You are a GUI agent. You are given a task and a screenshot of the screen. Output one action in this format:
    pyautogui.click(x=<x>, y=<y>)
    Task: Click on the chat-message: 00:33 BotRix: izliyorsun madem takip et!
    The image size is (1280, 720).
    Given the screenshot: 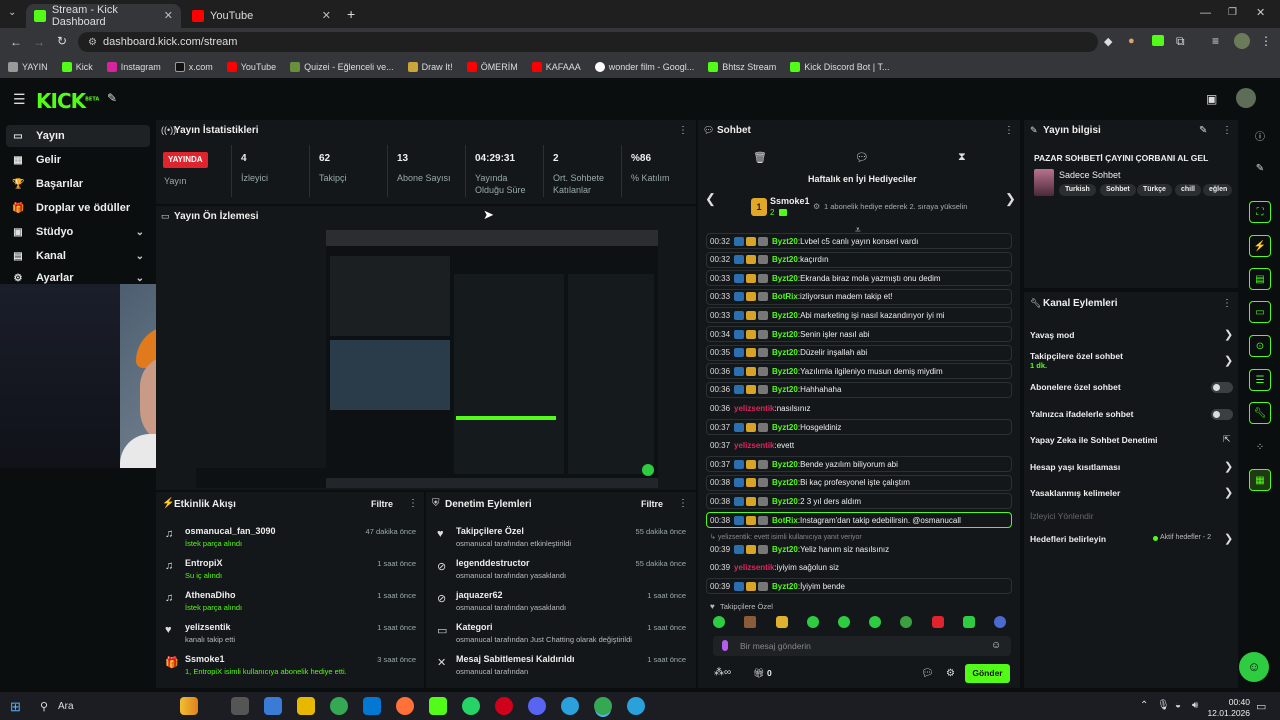 What is the action you would take?
    pyautogui.click(x=859, y=296)
    